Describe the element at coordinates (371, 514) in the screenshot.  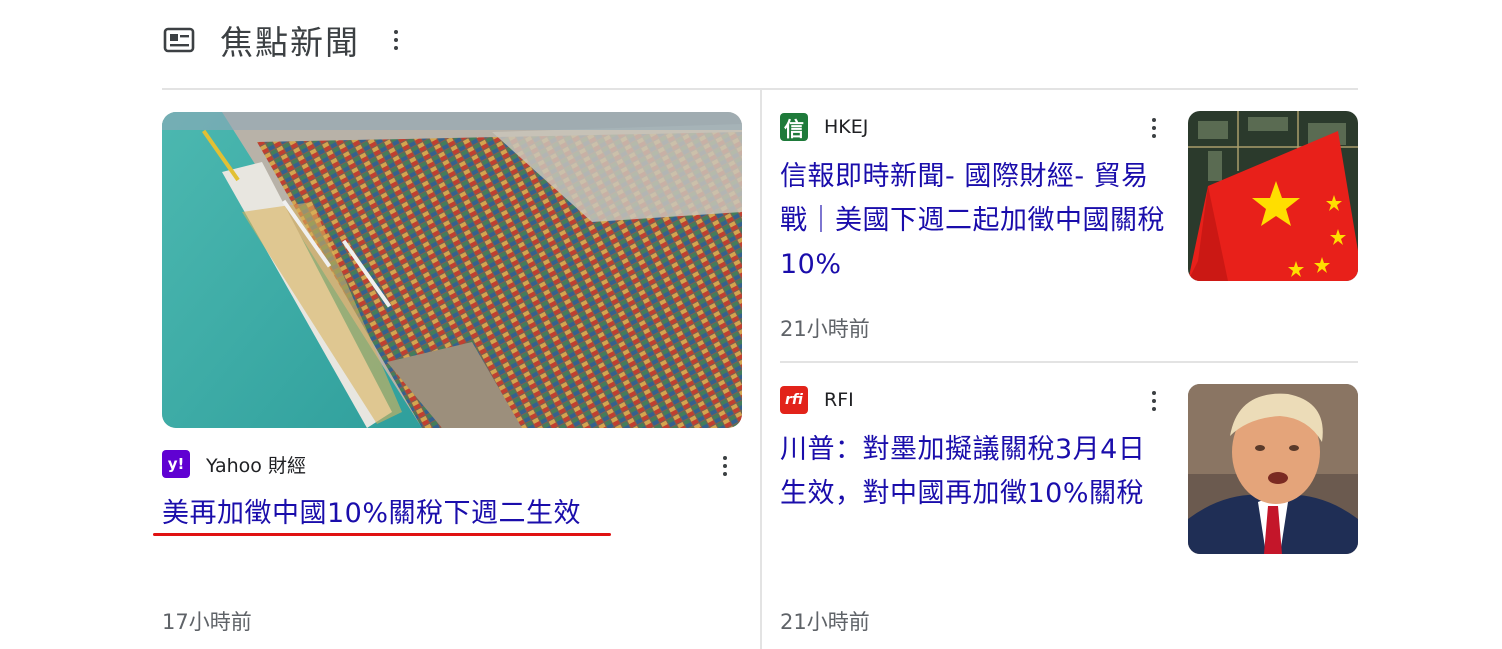
I see `article-headline: 美再加徵中國10%關稅下週二生效` at that location.